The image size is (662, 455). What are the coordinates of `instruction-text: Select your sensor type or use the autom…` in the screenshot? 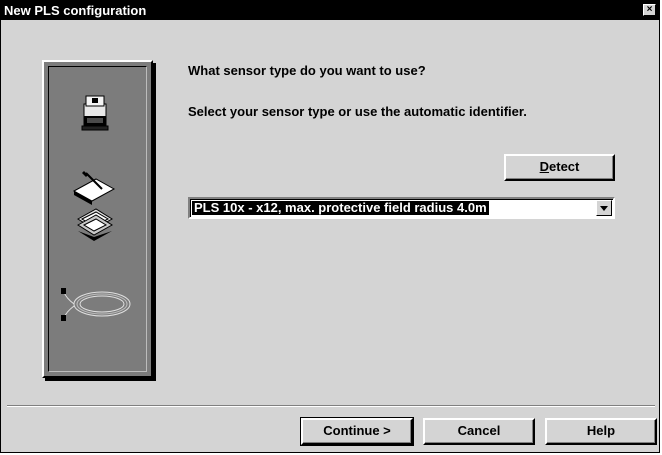 It's located at (357, 111).